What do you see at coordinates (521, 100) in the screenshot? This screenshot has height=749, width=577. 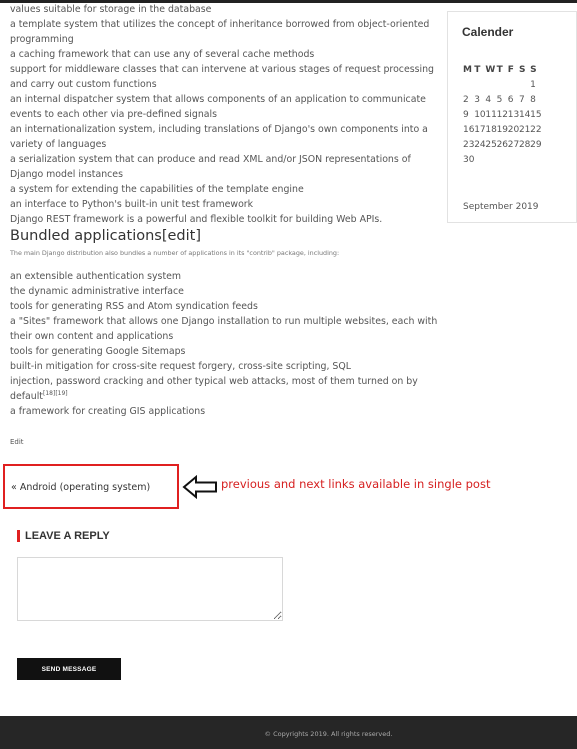 I see `calendar-day: 7` at bounding box center [521, 100].